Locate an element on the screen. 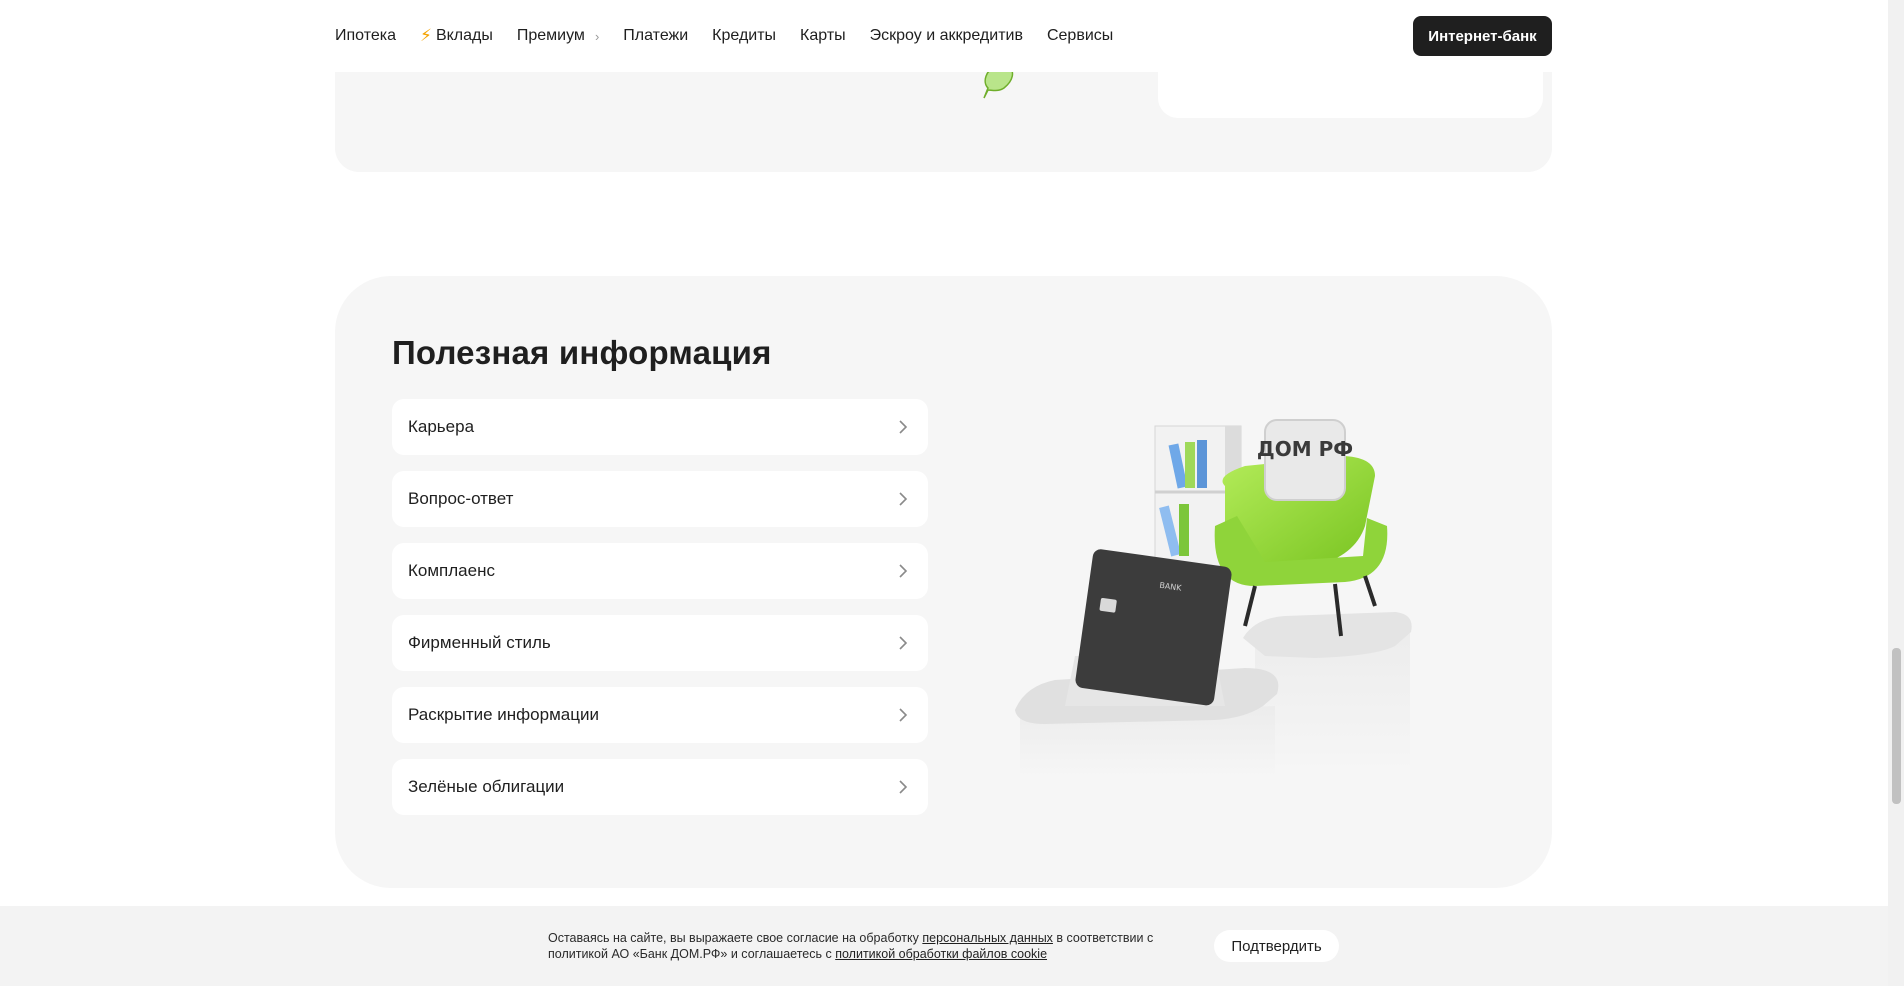 The height and width of the screenshot is (986, 1904). nav-label: Премиум is located at coordinates (550, 35).